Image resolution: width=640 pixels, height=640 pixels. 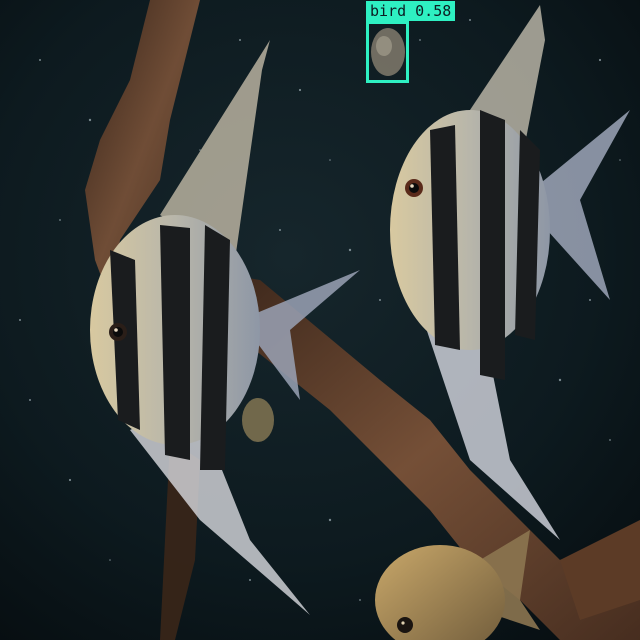 I want to click on detection-label-bird: bird 0.58, so click(x=411, y=11).